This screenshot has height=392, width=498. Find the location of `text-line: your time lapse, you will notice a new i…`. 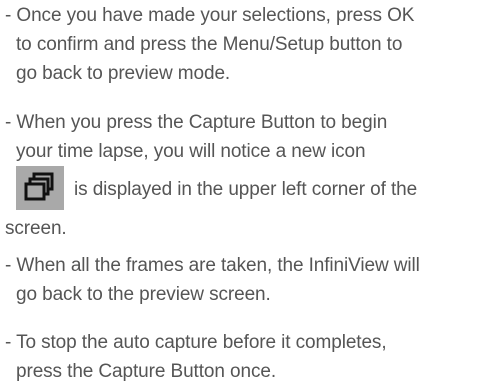

text-line: your time lapse, you will notice a new i… is located at coordinates (191, 151).